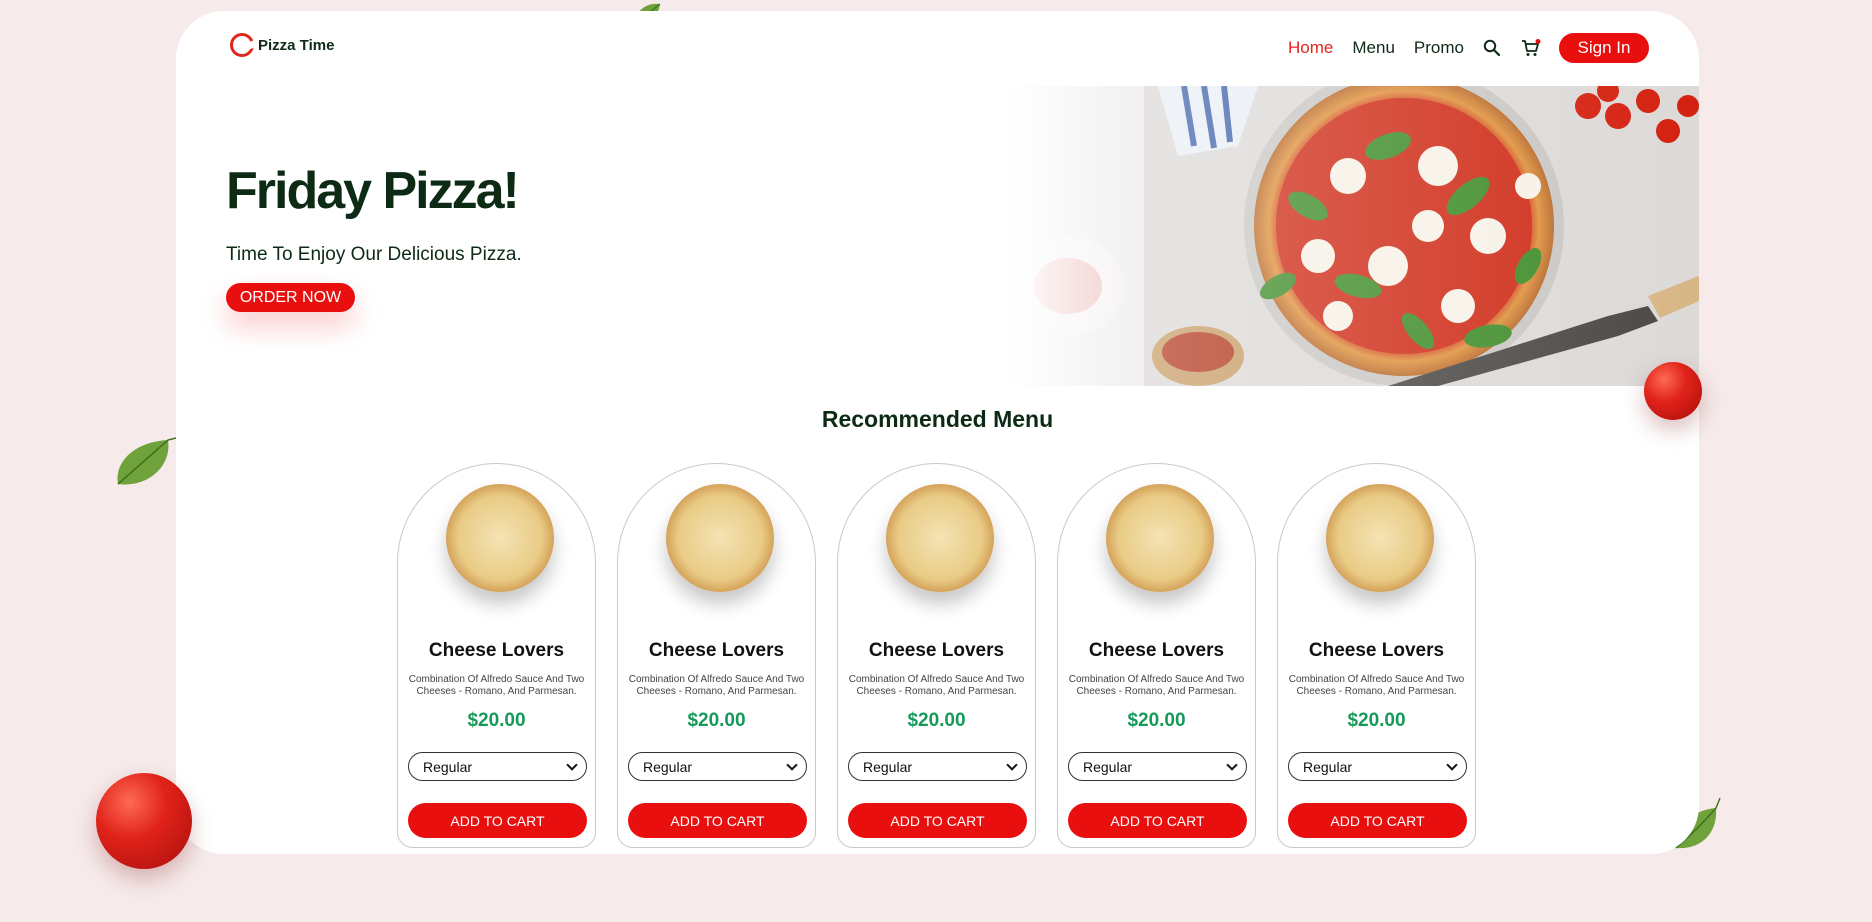  What do you see at coordinates (373, 191) in the screenshot?
I see `hero-title: Friday Pizza!` at bounding box center [373, 191].